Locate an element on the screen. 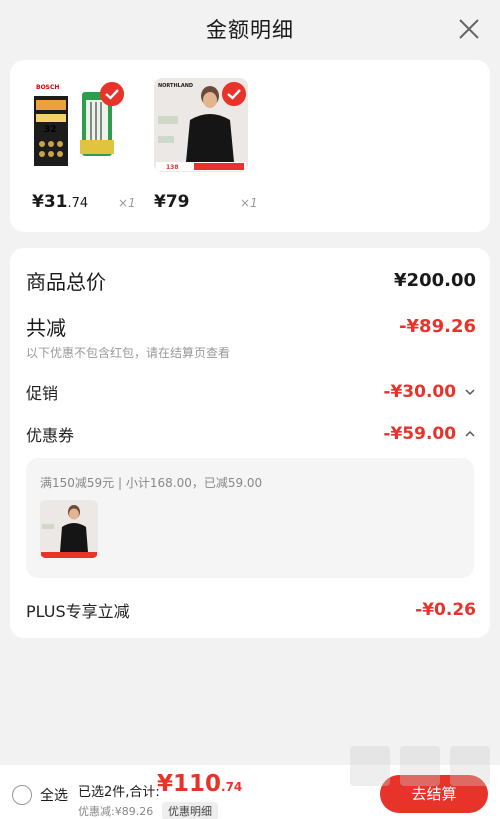 This screenshot has width=500, height=819. product-image-polo: NORTHLAND 138 is located at coordinates (201, 125).